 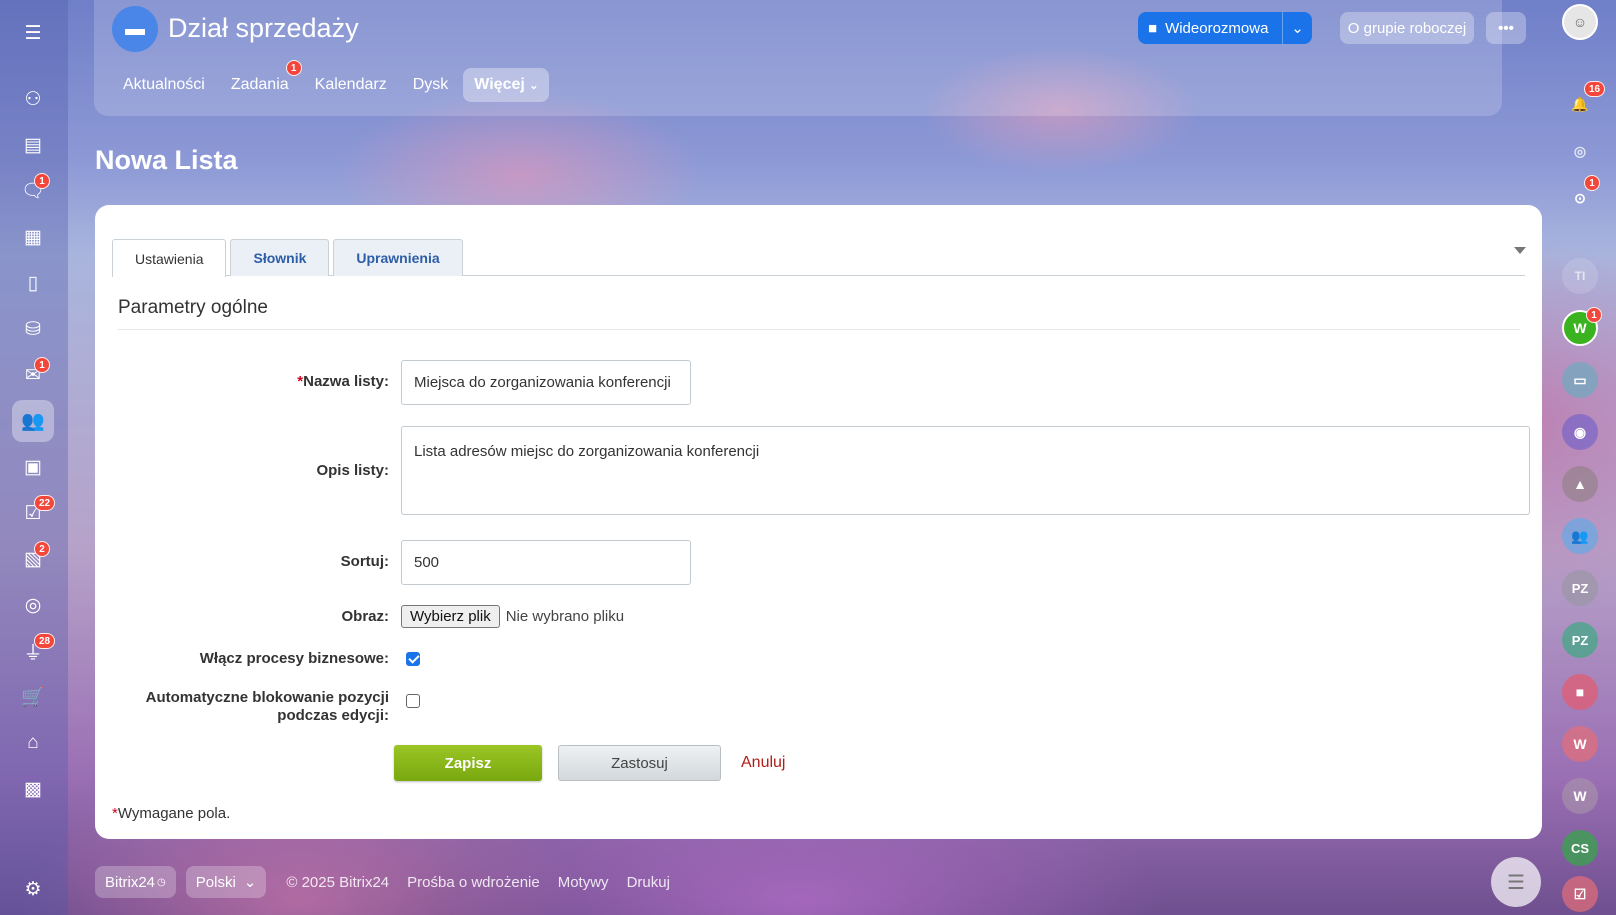 I want to click on chat-avatar-1: ▭, so click(x=1580, y=380).